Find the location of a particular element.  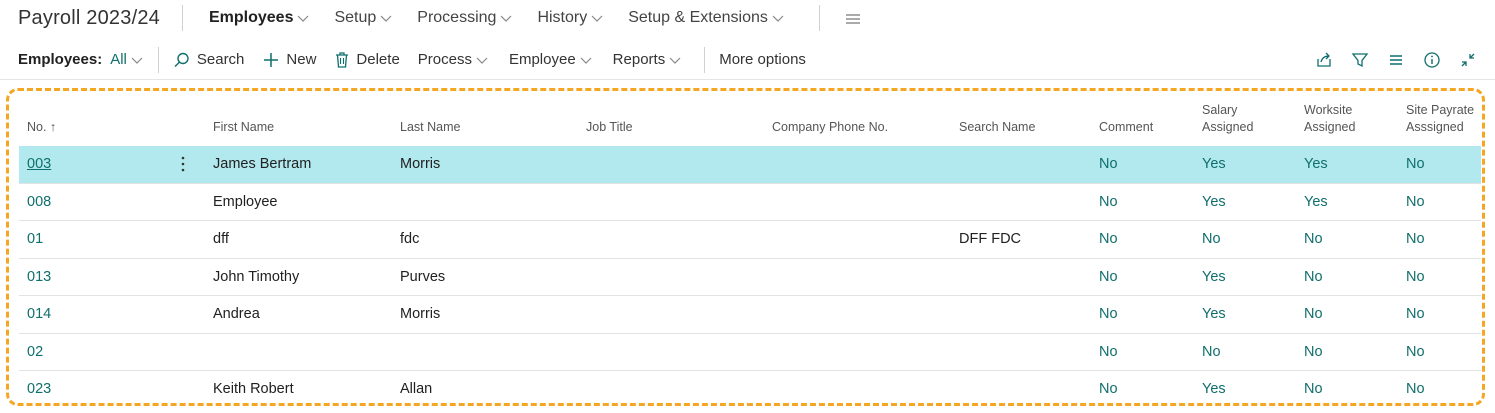

share-icon is located at coordinates (1324, 60).